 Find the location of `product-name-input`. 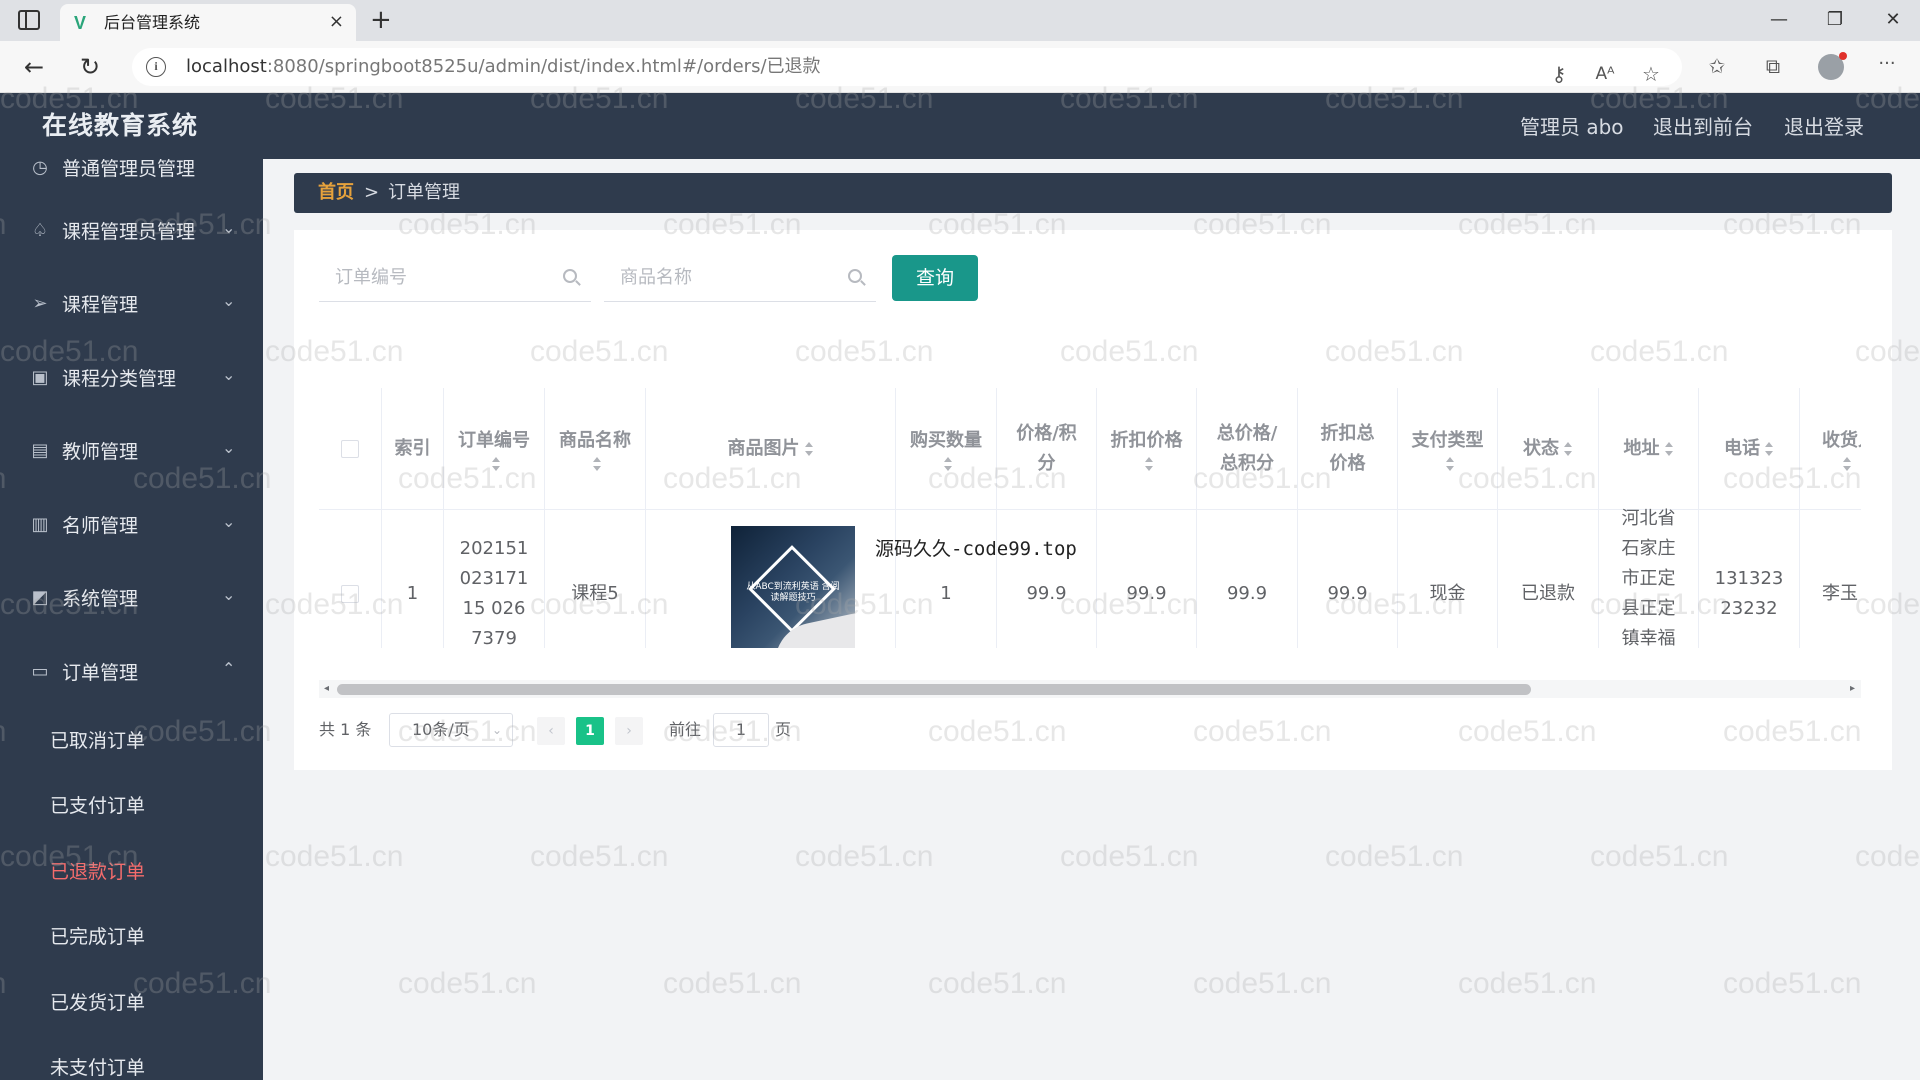

product-name-input is located at coordinates (719, 277).